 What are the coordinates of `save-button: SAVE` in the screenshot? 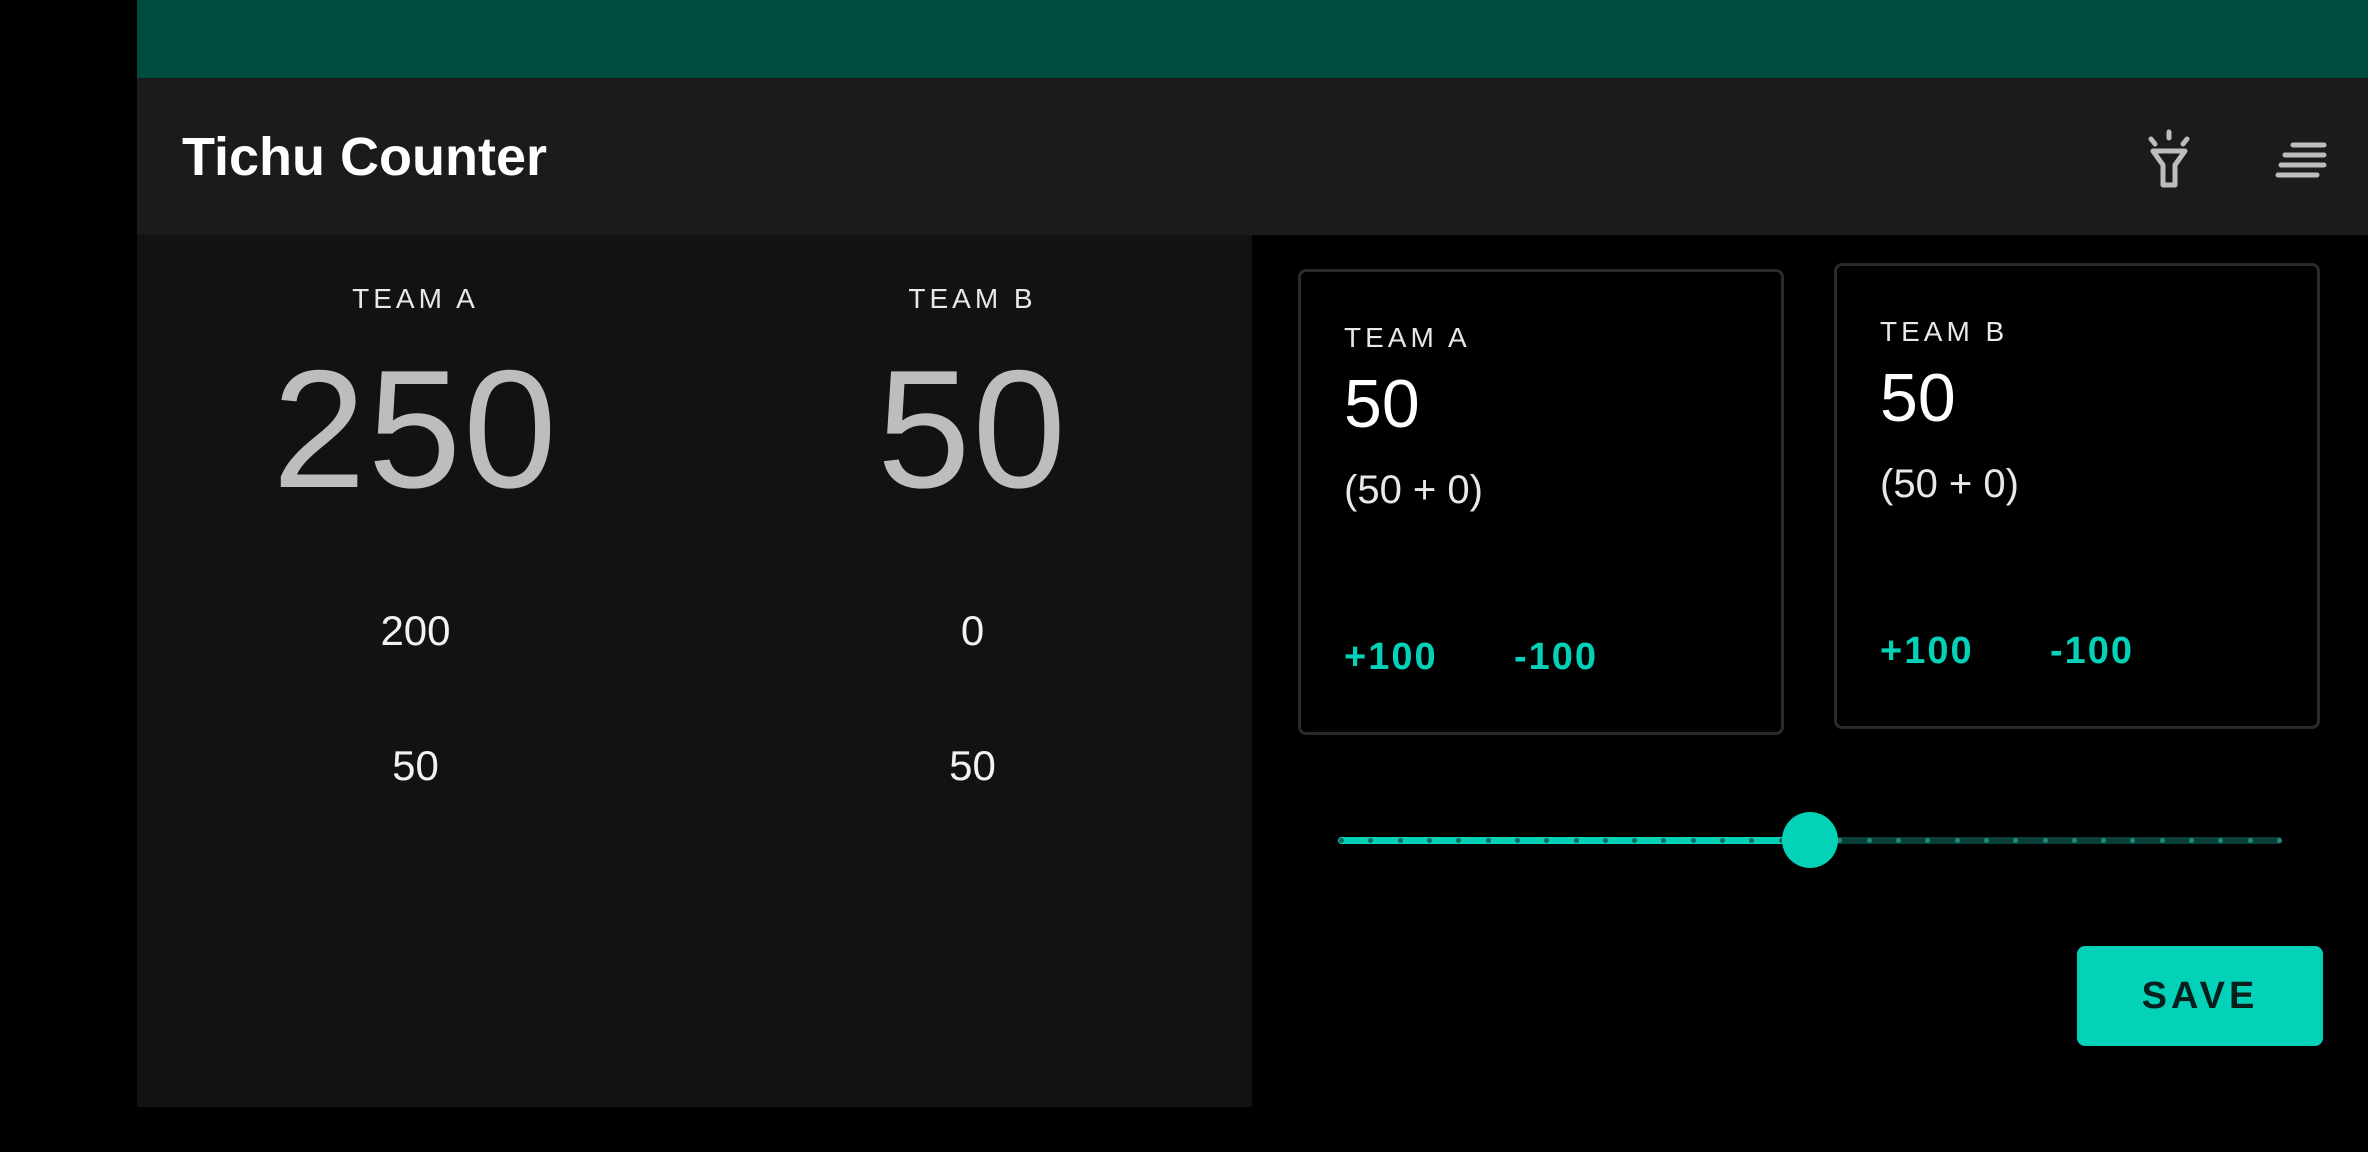 It's located at (2200, 996).